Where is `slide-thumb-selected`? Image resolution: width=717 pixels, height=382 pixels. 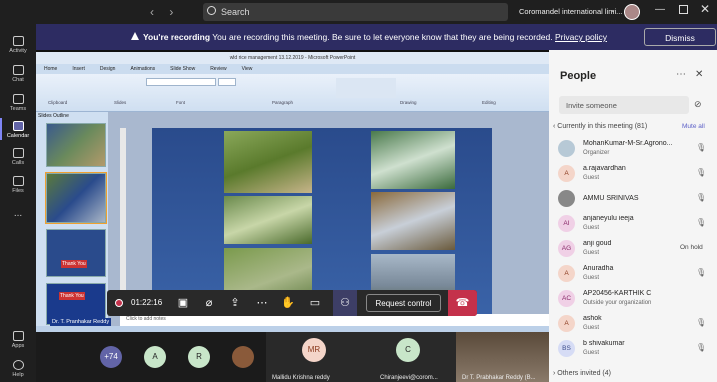
slide-thumb-selected is located at coordinates (76, 198).